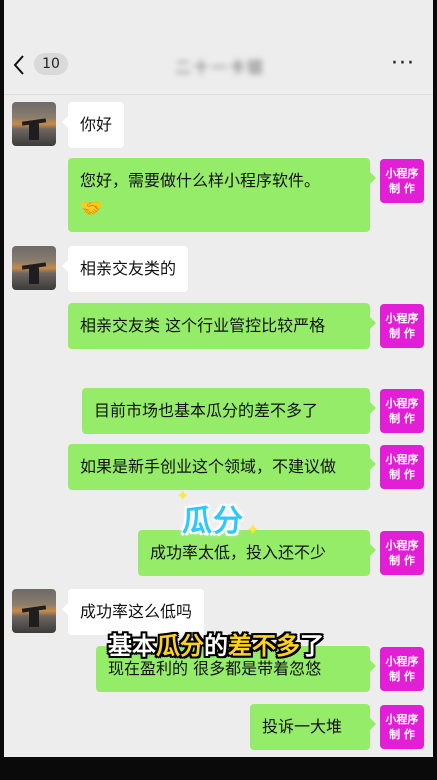 The image size is (437, 780). What do you see at coordinates (51, 64) in the screenshot?
I see `unread-count-badge: 10` at bounding box center [51, 64].